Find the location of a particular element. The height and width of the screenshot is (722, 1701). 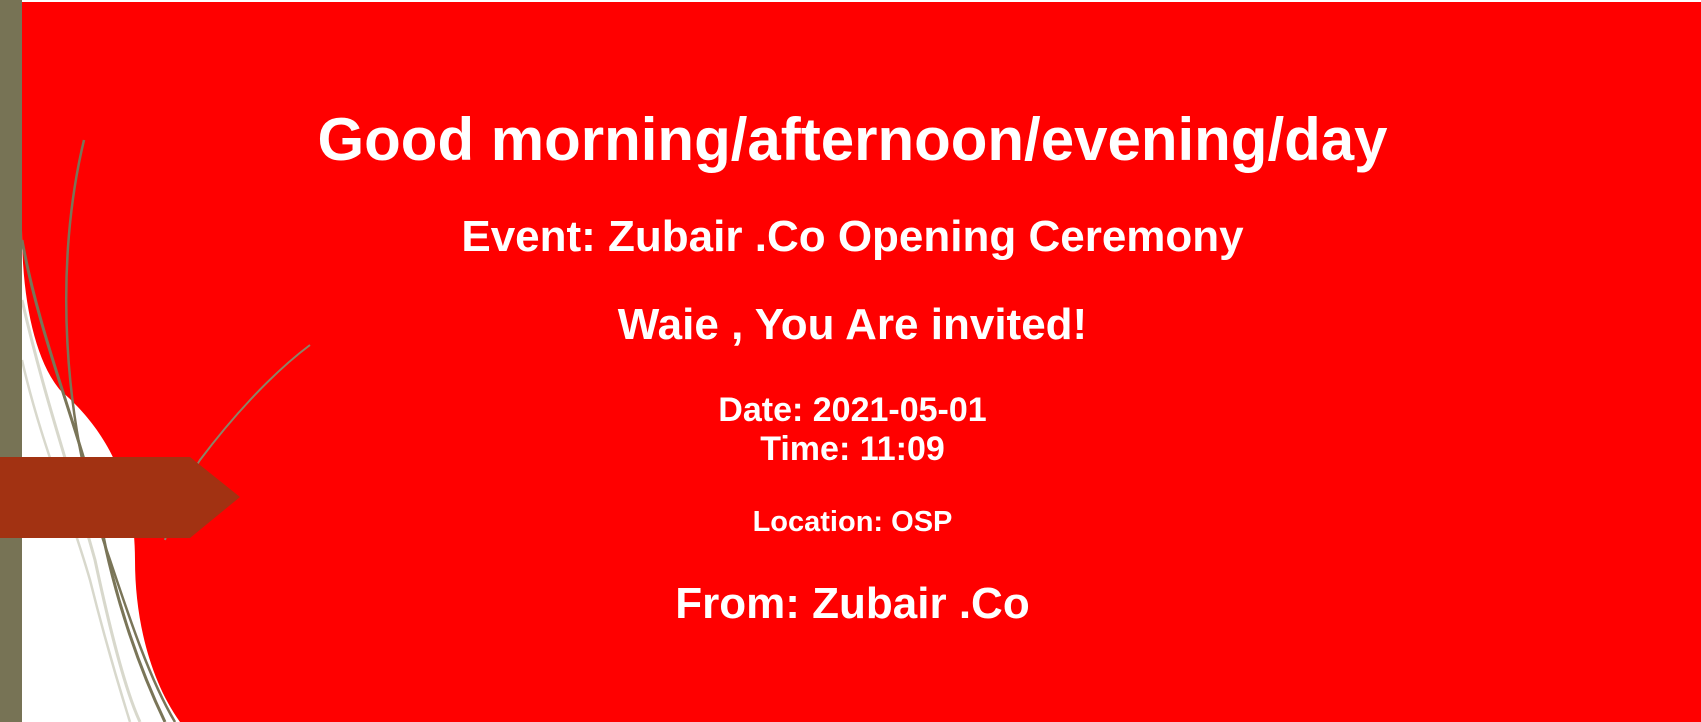

invite-message: Waie , You Are invited! is located at coordinates (852, 324).